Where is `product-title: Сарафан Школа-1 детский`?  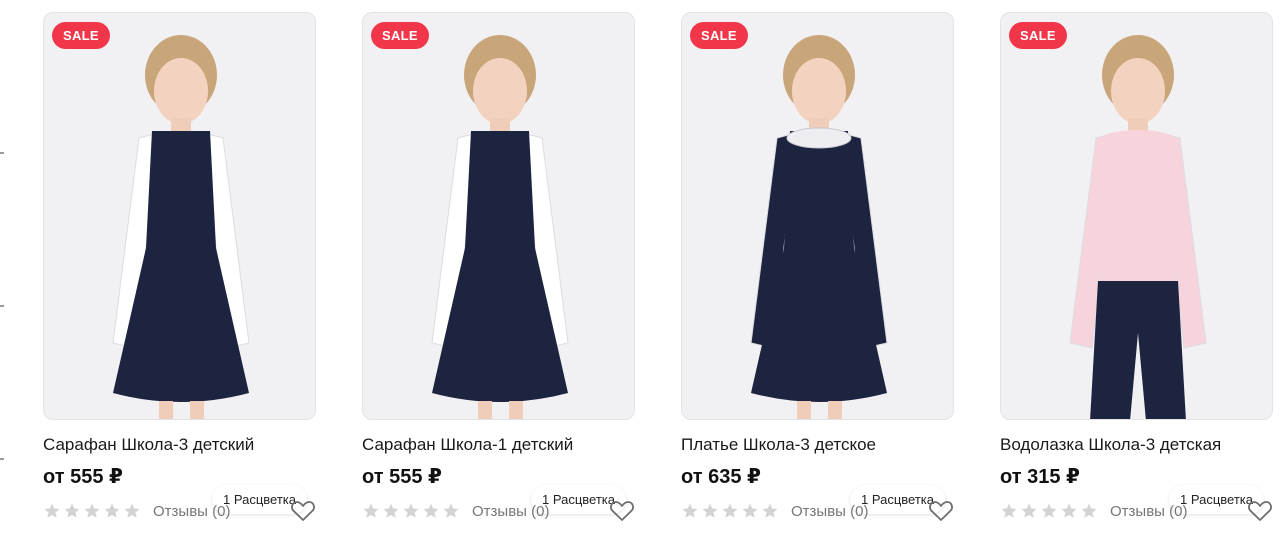
product-title: Сарафан Школа-1 детский is located at coordinates (498, 445).